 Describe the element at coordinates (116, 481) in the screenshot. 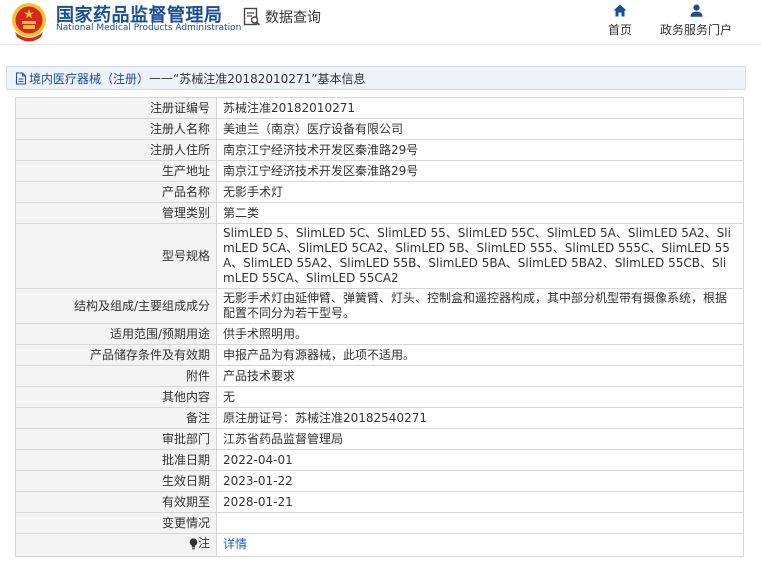

I see `field-label: 生效日期` at that location.